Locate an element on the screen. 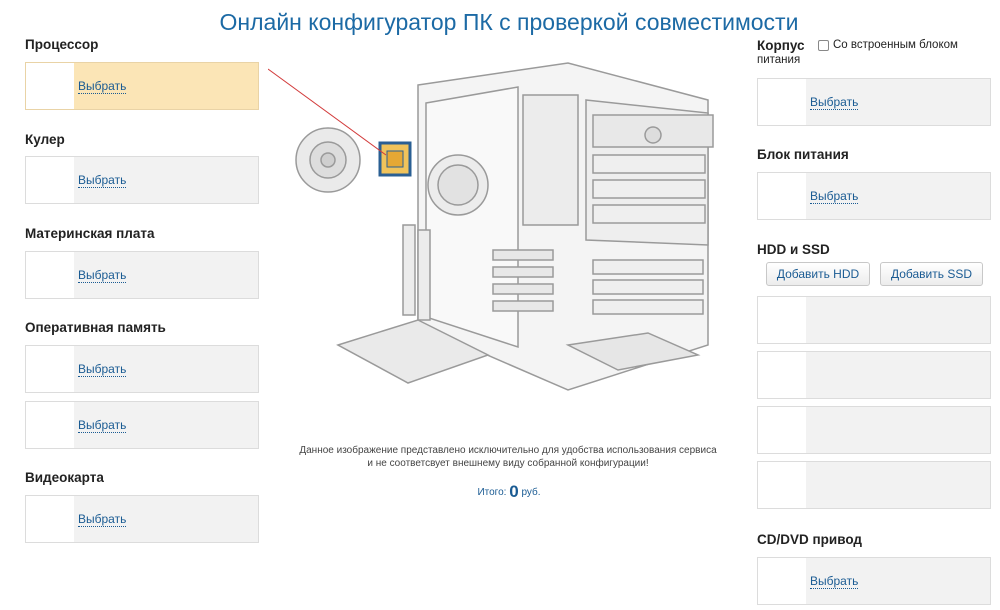  total-label: Итого: is located at coordinates (492, 492).